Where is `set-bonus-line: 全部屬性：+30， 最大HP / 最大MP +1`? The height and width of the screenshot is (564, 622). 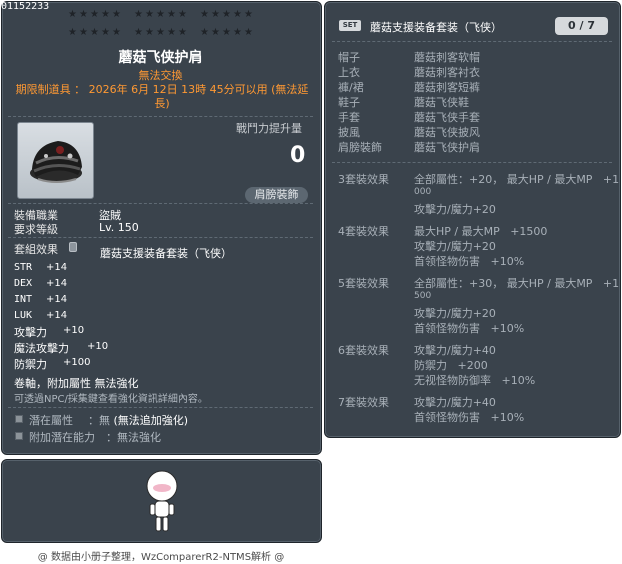 set-bonus-line: 全部屬性：+30， 最大HP / 最大MP +1 is located at coordinates (517, 283).